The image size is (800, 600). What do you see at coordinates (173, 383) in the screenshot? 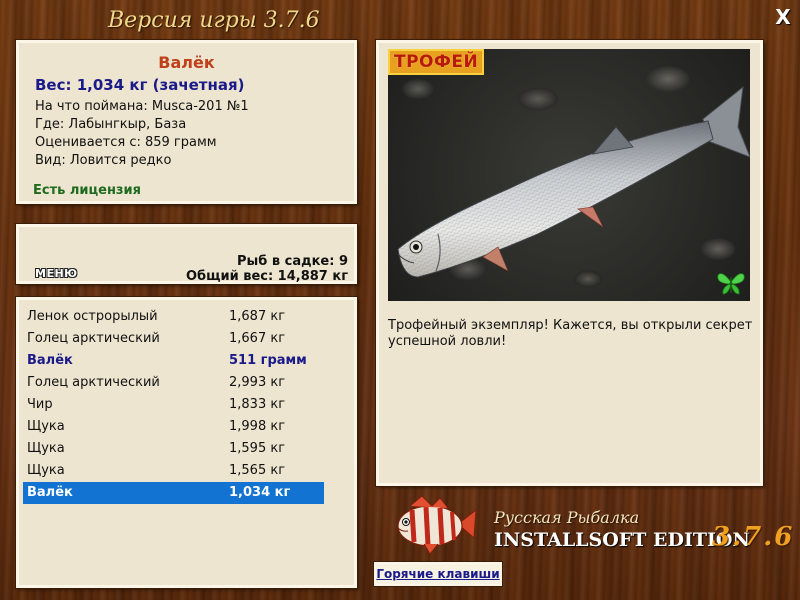
I see `catch-row: Голец арктический 2,993 кг` at bounding box center [173, 383].